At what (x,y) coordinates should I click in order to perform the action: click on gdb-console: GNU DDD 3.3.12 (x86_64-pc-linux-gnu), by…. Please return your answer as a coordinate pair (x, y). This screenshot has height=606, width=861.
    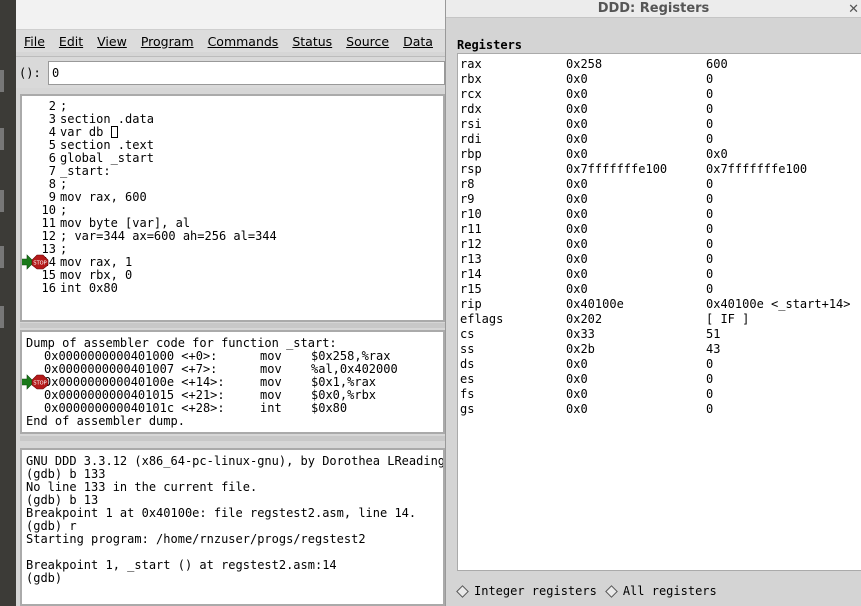
    Looking at the image, I should click on (232, 527).